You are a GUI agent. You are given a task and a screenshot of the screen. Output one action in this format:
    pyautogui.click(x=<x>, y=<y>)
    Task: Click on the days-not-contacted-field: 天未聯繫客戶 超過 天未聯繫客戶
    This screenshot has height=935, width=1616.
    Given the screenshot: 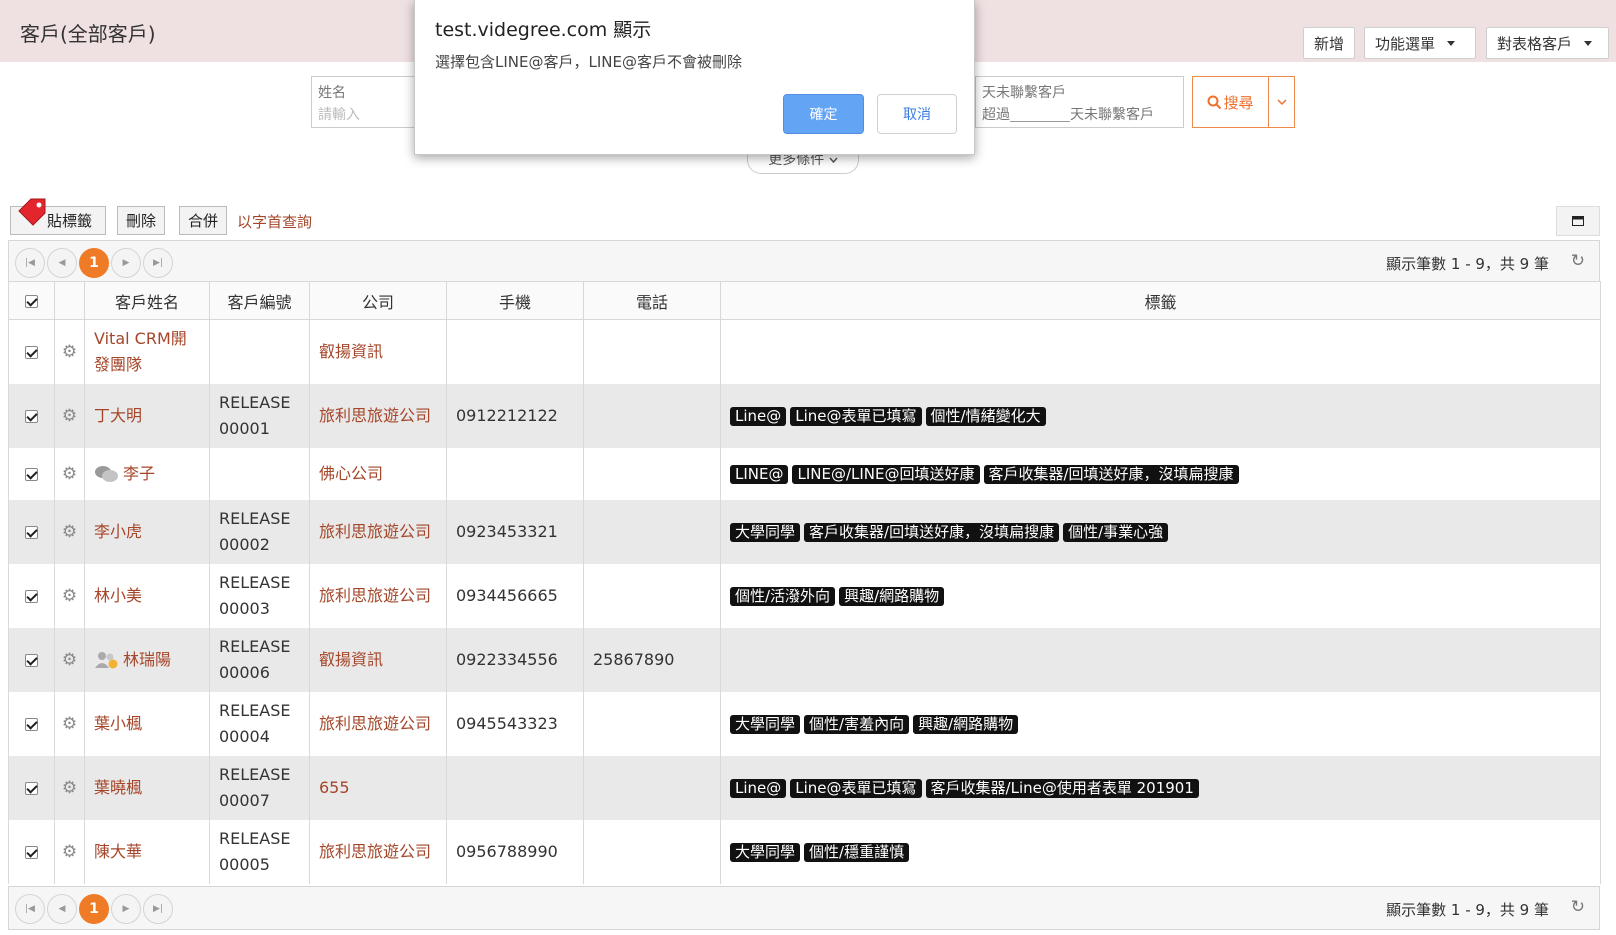 What is the action you would take?
    pyautogui.click(x=1079, y=102)
    